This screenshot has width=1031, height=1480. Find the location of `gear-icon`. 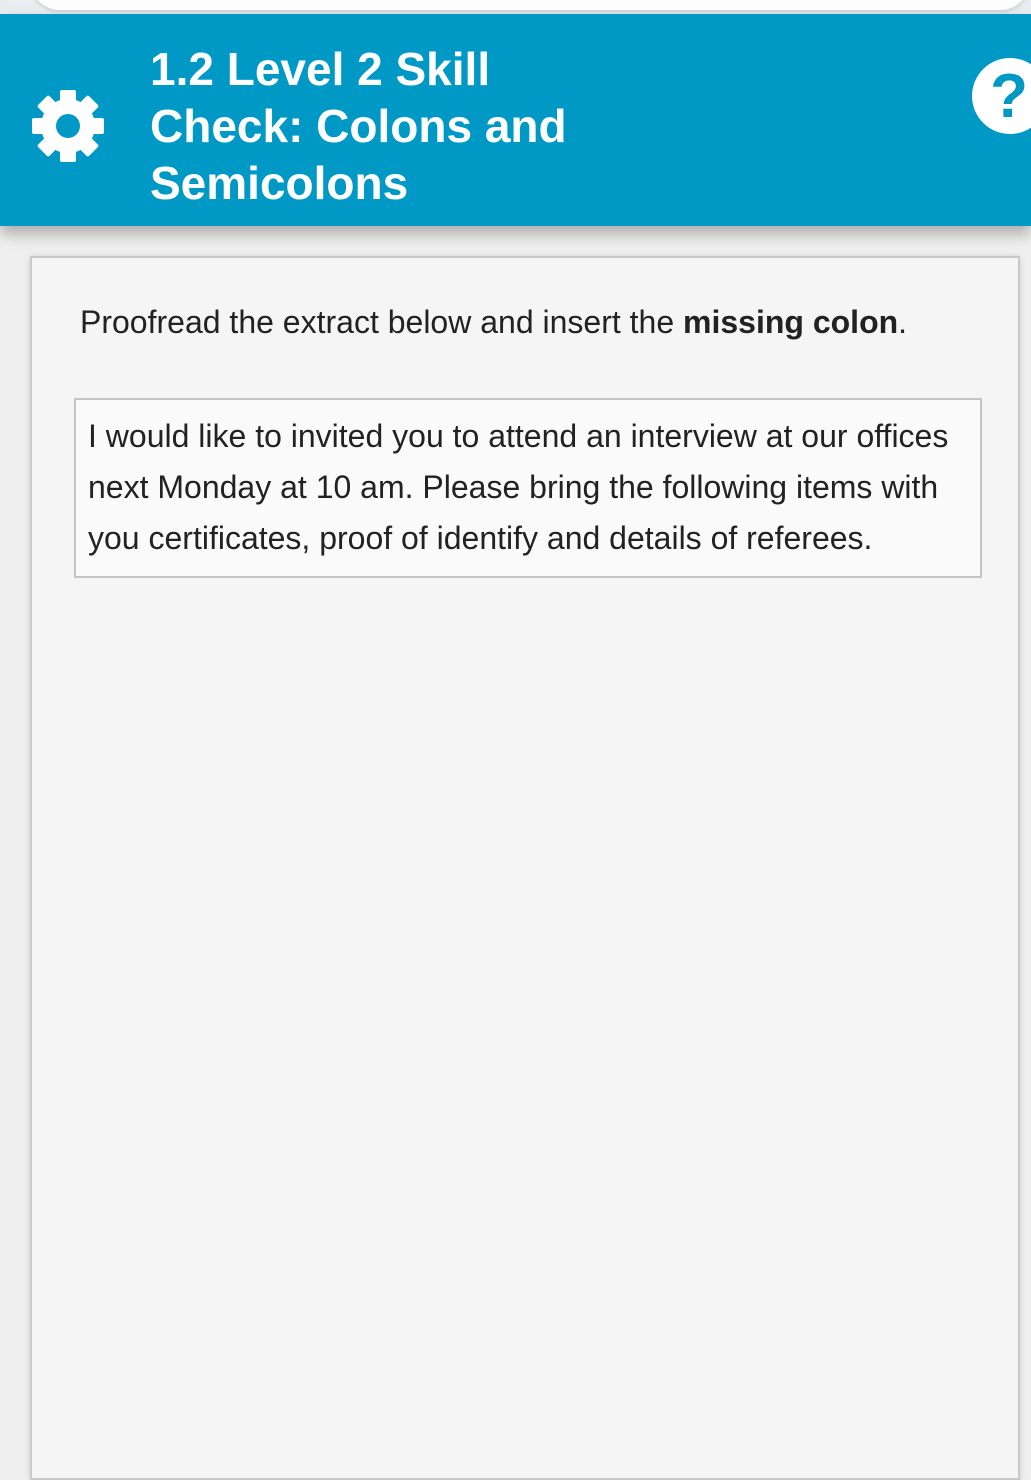

gear-icon is located at coordinates (68, 126).